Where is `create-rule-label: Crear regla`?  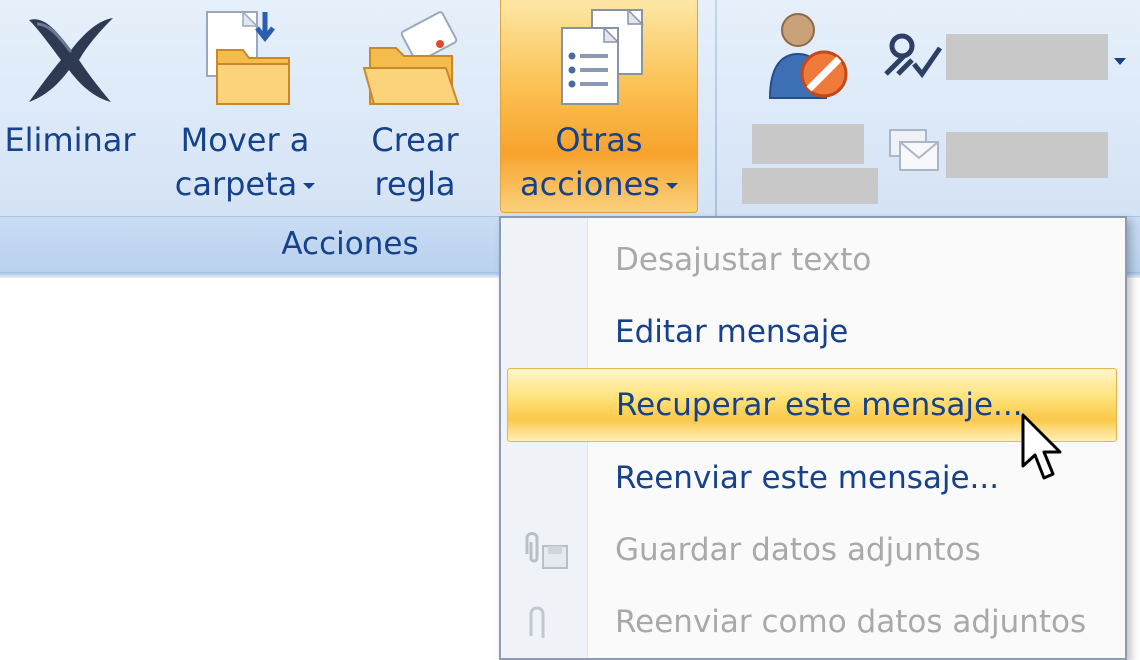
create-rule-label: Crear regla is located at coordinates (415, 162).